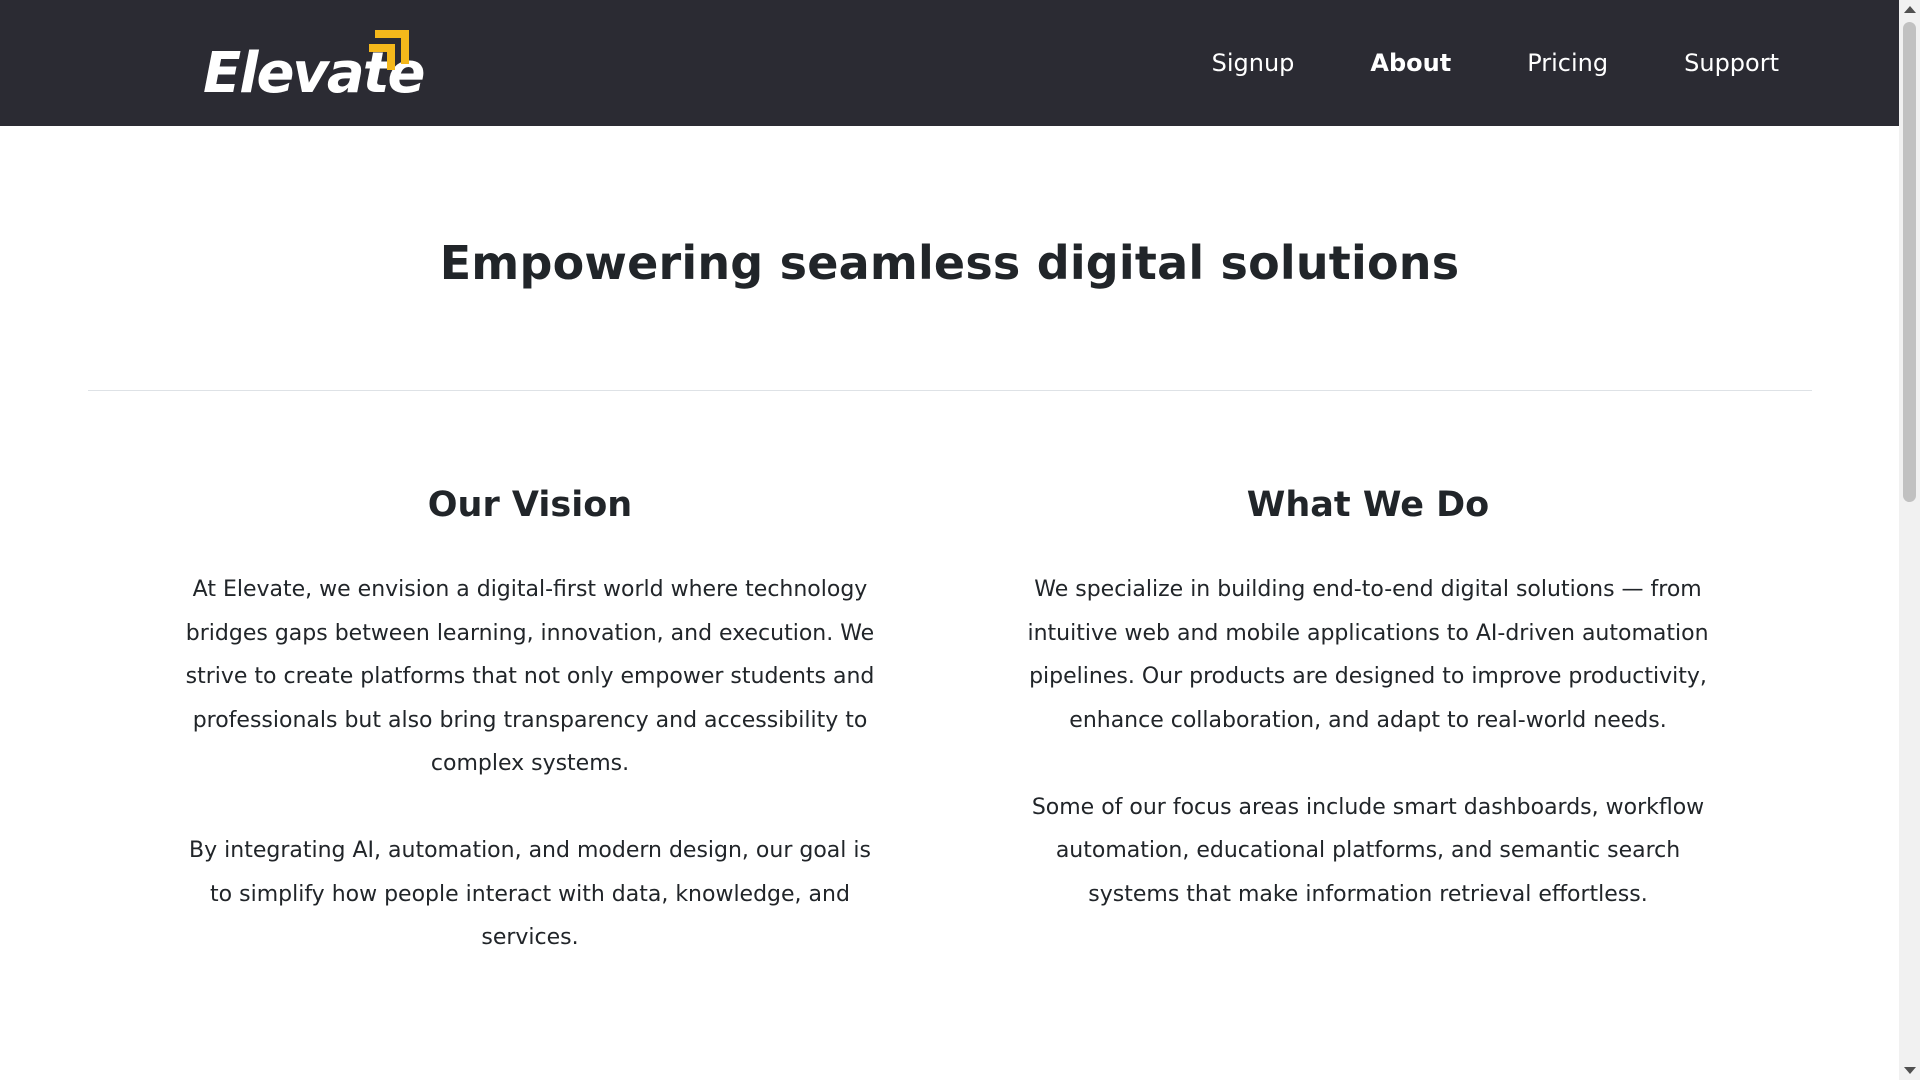 The width and height of the screenshot is (1920, 1080). What do you see at coordinates (1457, 63) in the screenshot?
I see `main-nav: Signup About Pricing Support` at bounding box center [1457, 63].